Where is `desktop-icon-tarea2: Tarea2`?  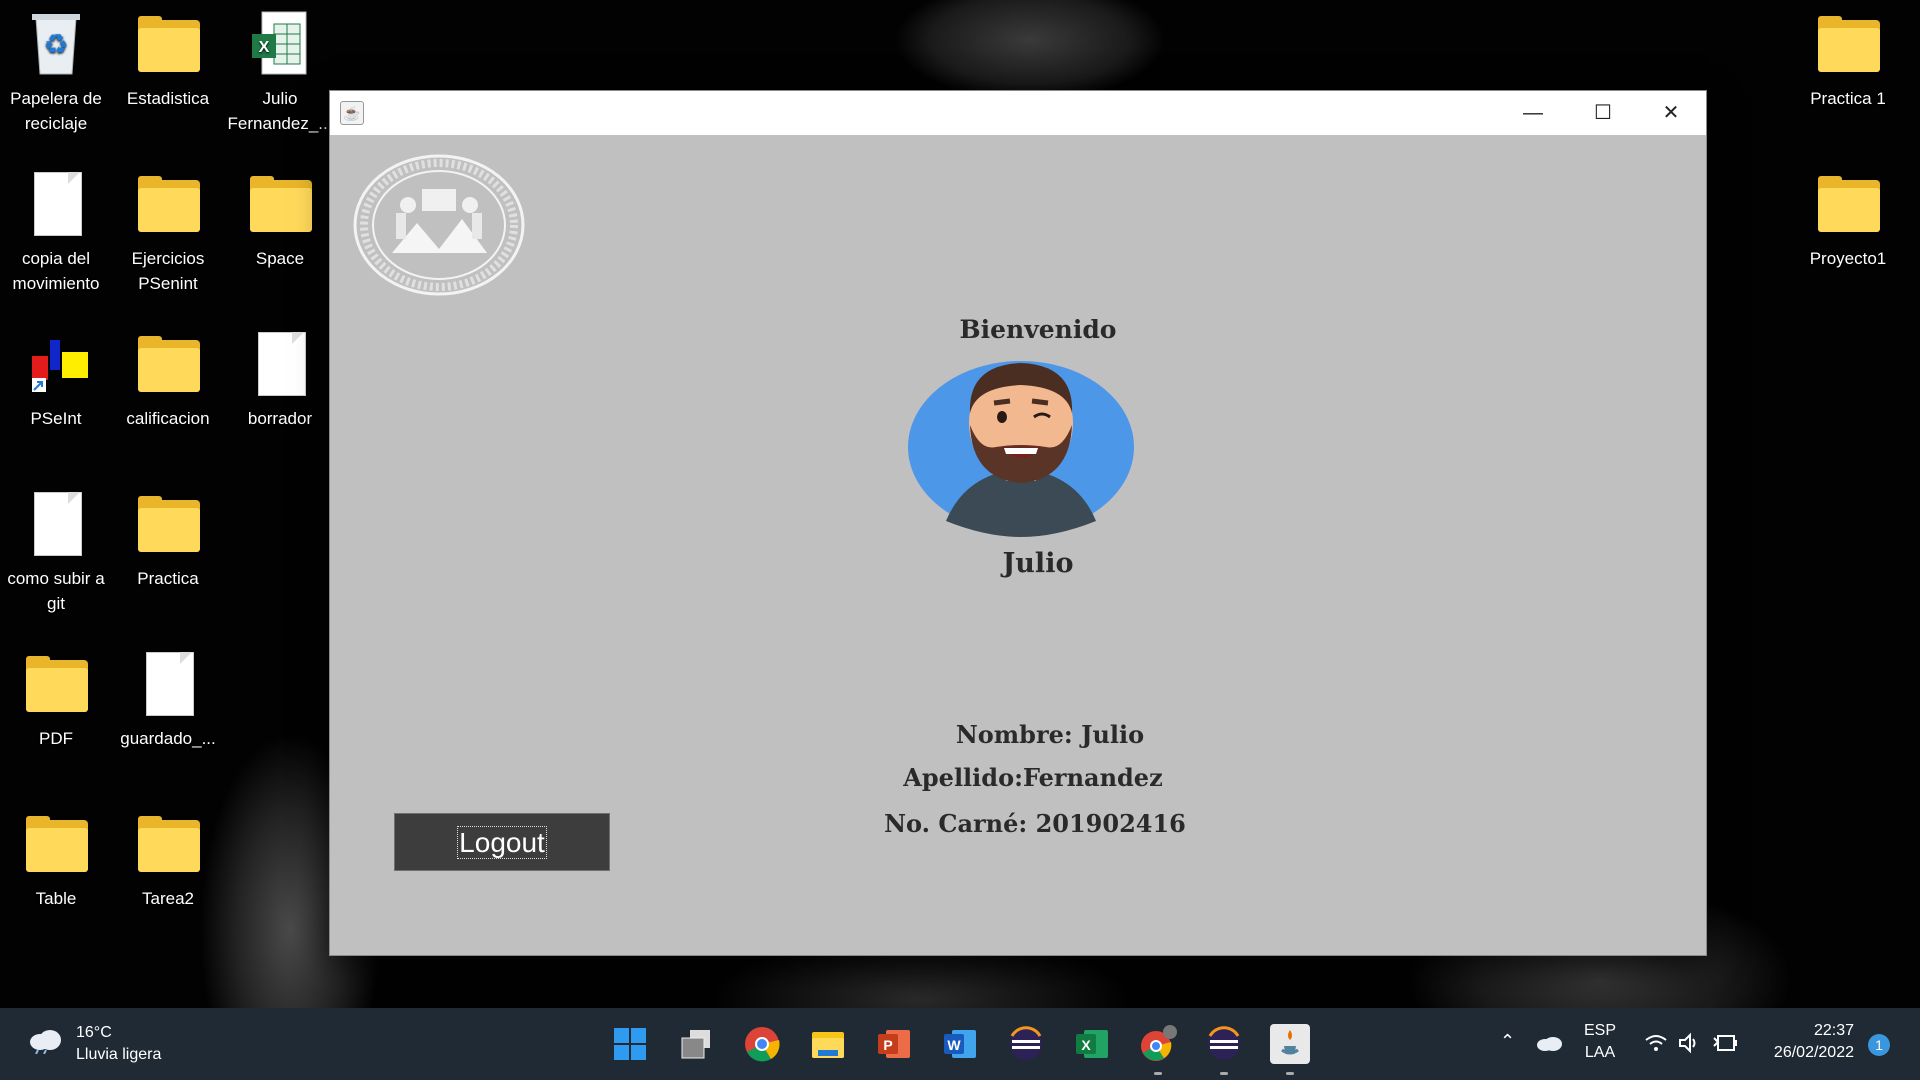
desktop-icon-tarea2: Tarea2 is located at coordinates (168, 859).